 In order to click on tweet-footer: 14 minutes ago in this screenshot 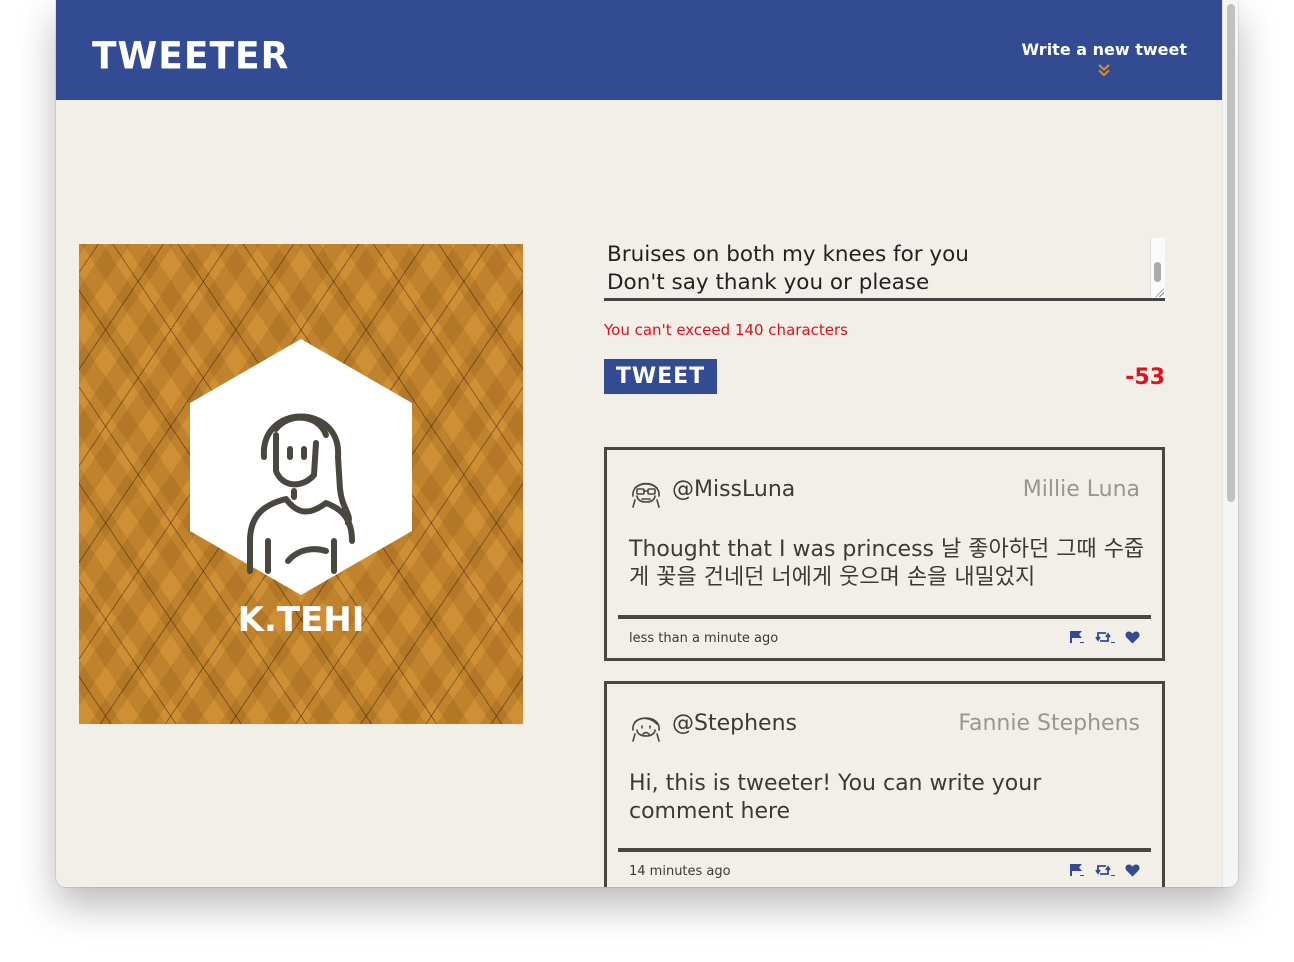, I will do `click(884, 867)`.